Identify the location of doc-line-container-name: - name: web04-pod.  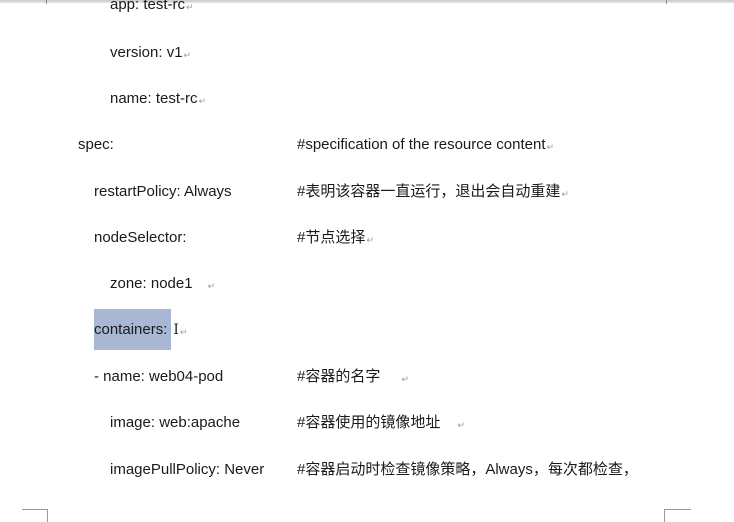
(158, 377).